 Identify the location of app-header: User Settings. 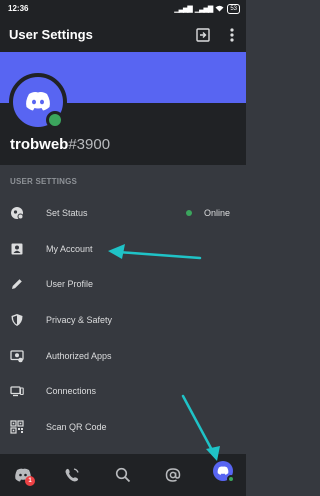
(123, 35).